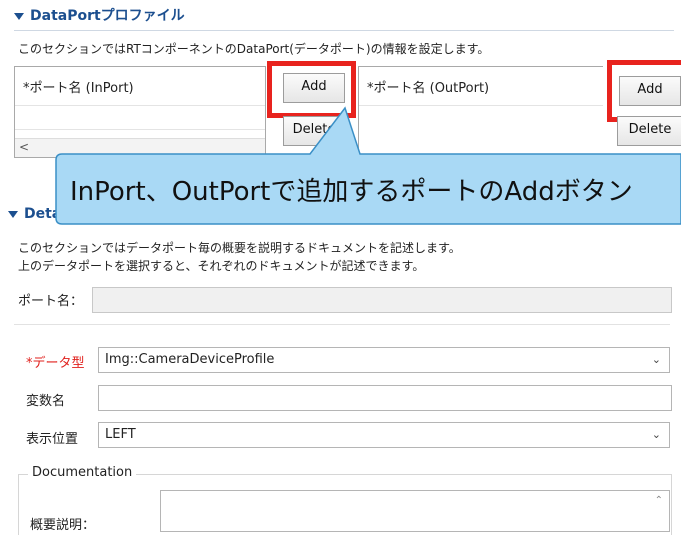 Image resolution: width=681 pixels, height=535 pixels. What do you see at coordinates (221, 266) in the screenshot?
I see `detail-description-line2: 上のデータポートを選択すると、それぞれのドキュメントが記述できます。` at bounding box center [221, 266].